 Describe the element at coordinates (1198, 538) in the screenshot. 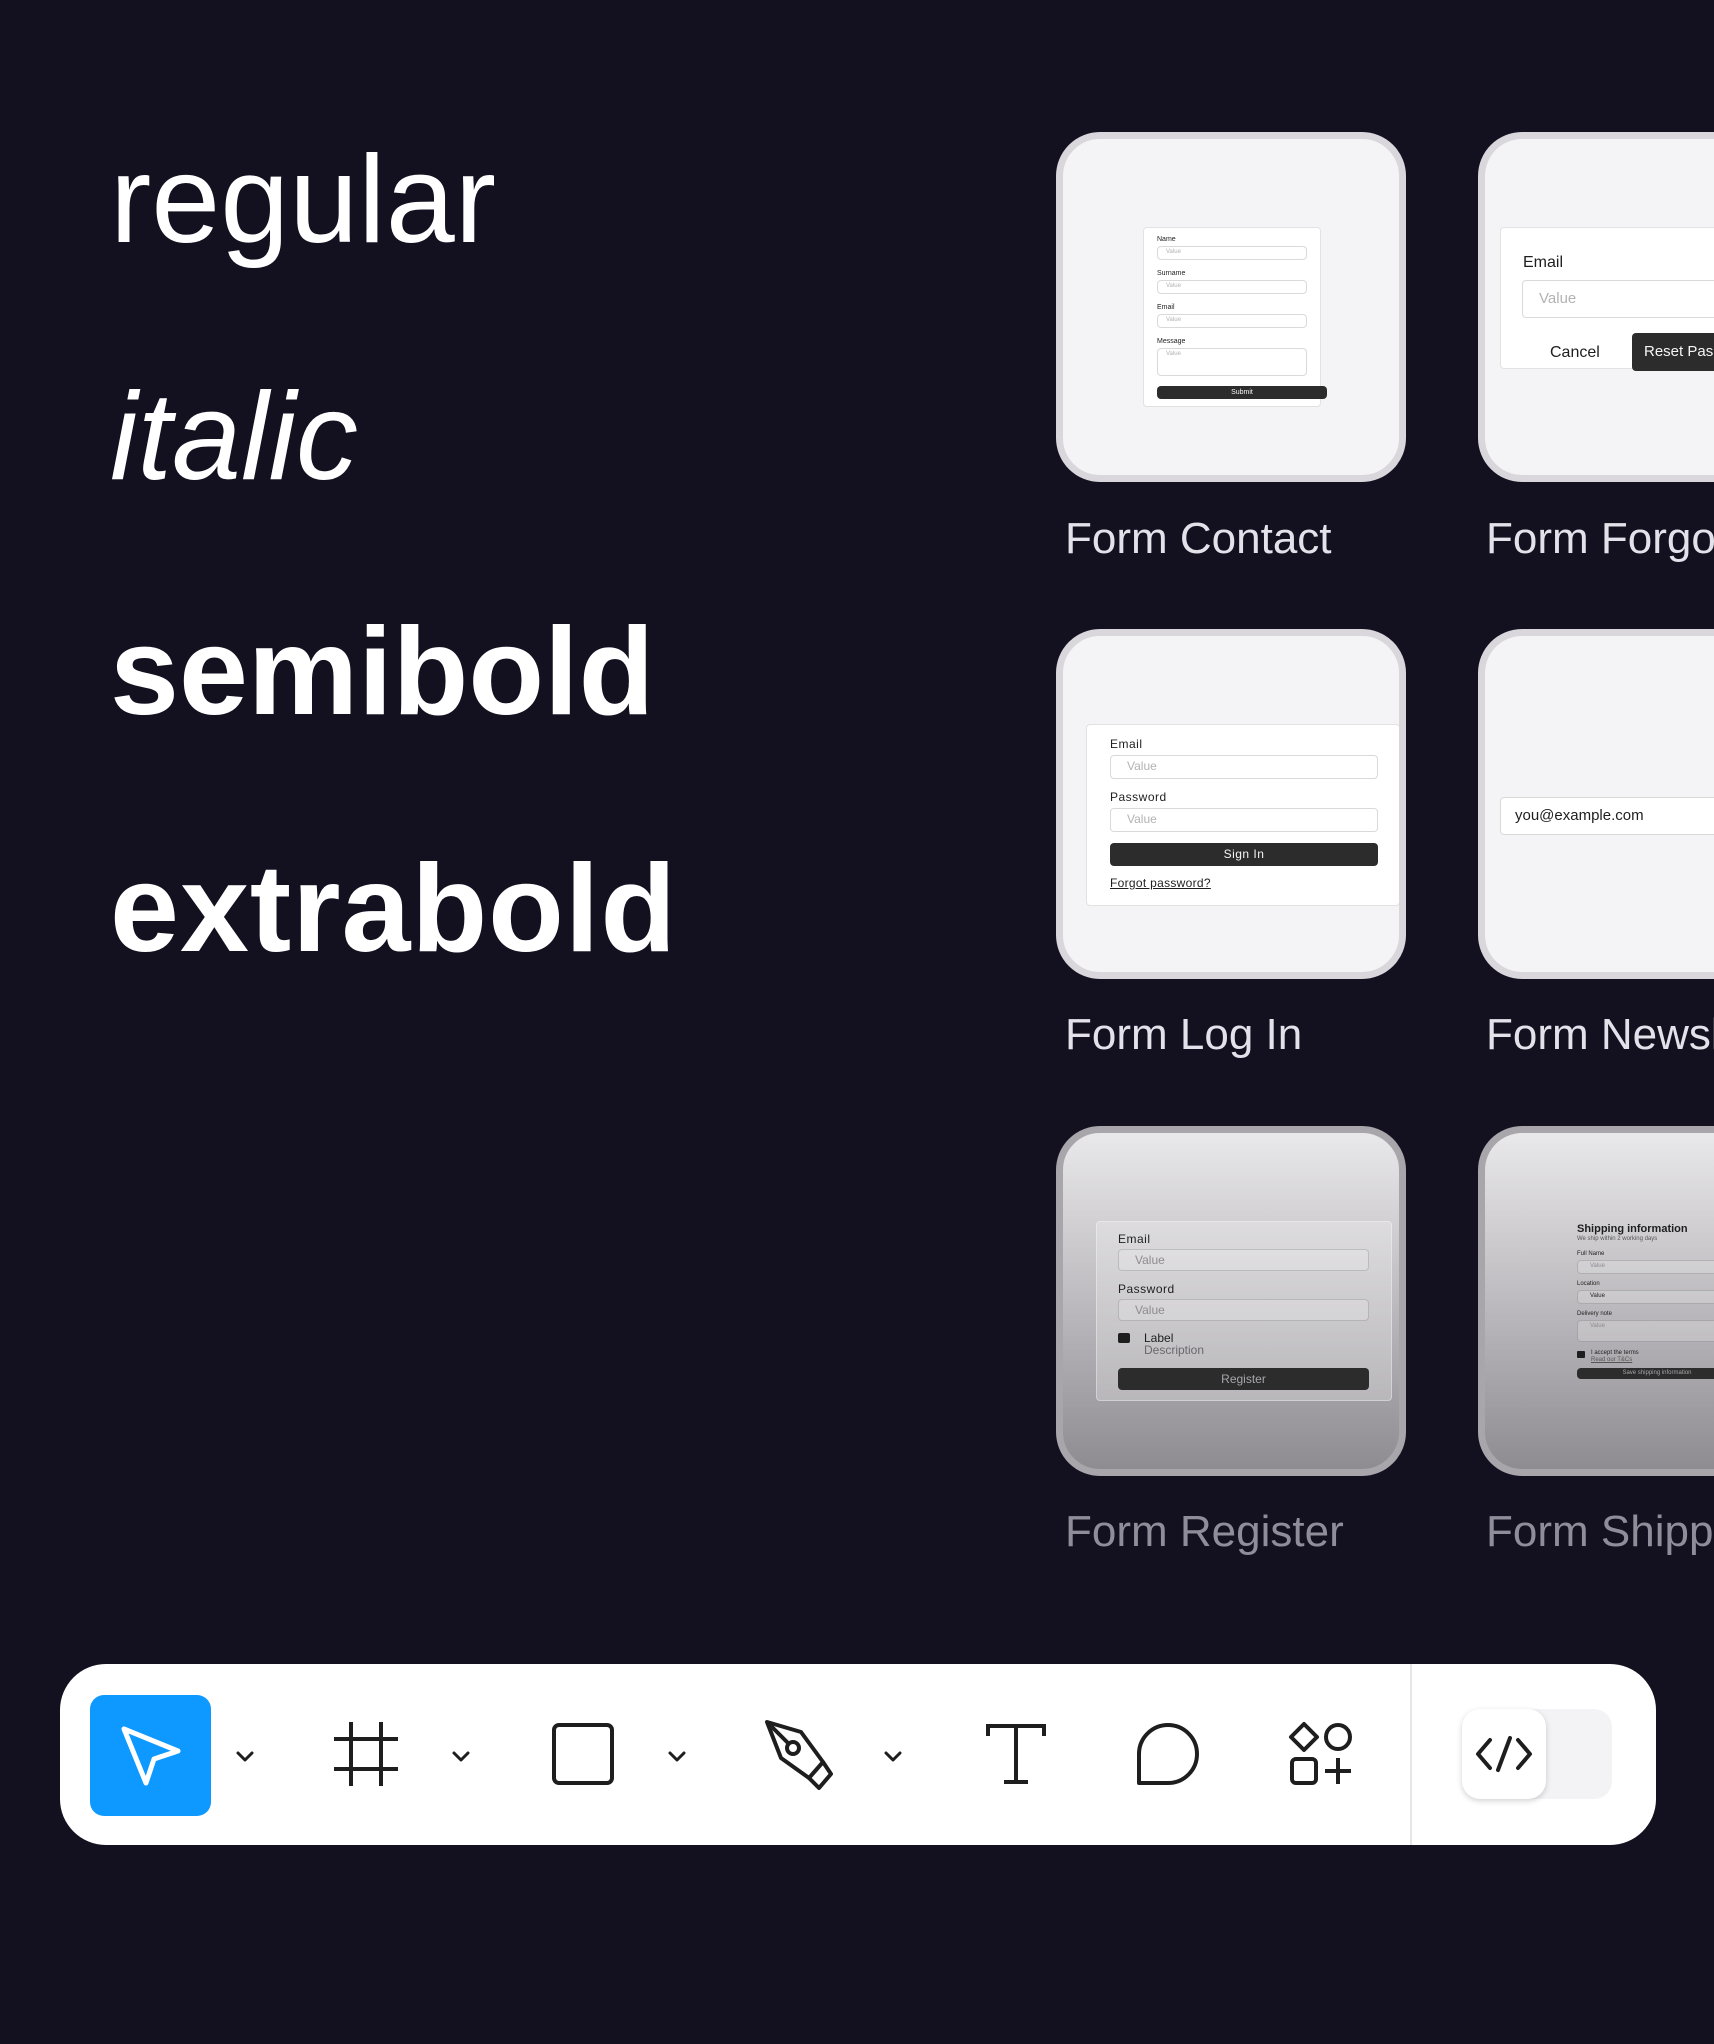

I see `card-title-form-contact: Form Contact` at that location.